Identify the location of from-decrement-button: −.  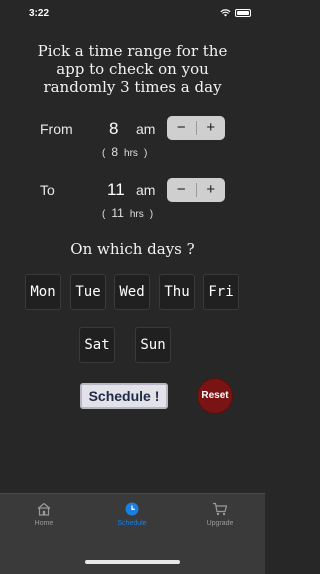
(181, 128).